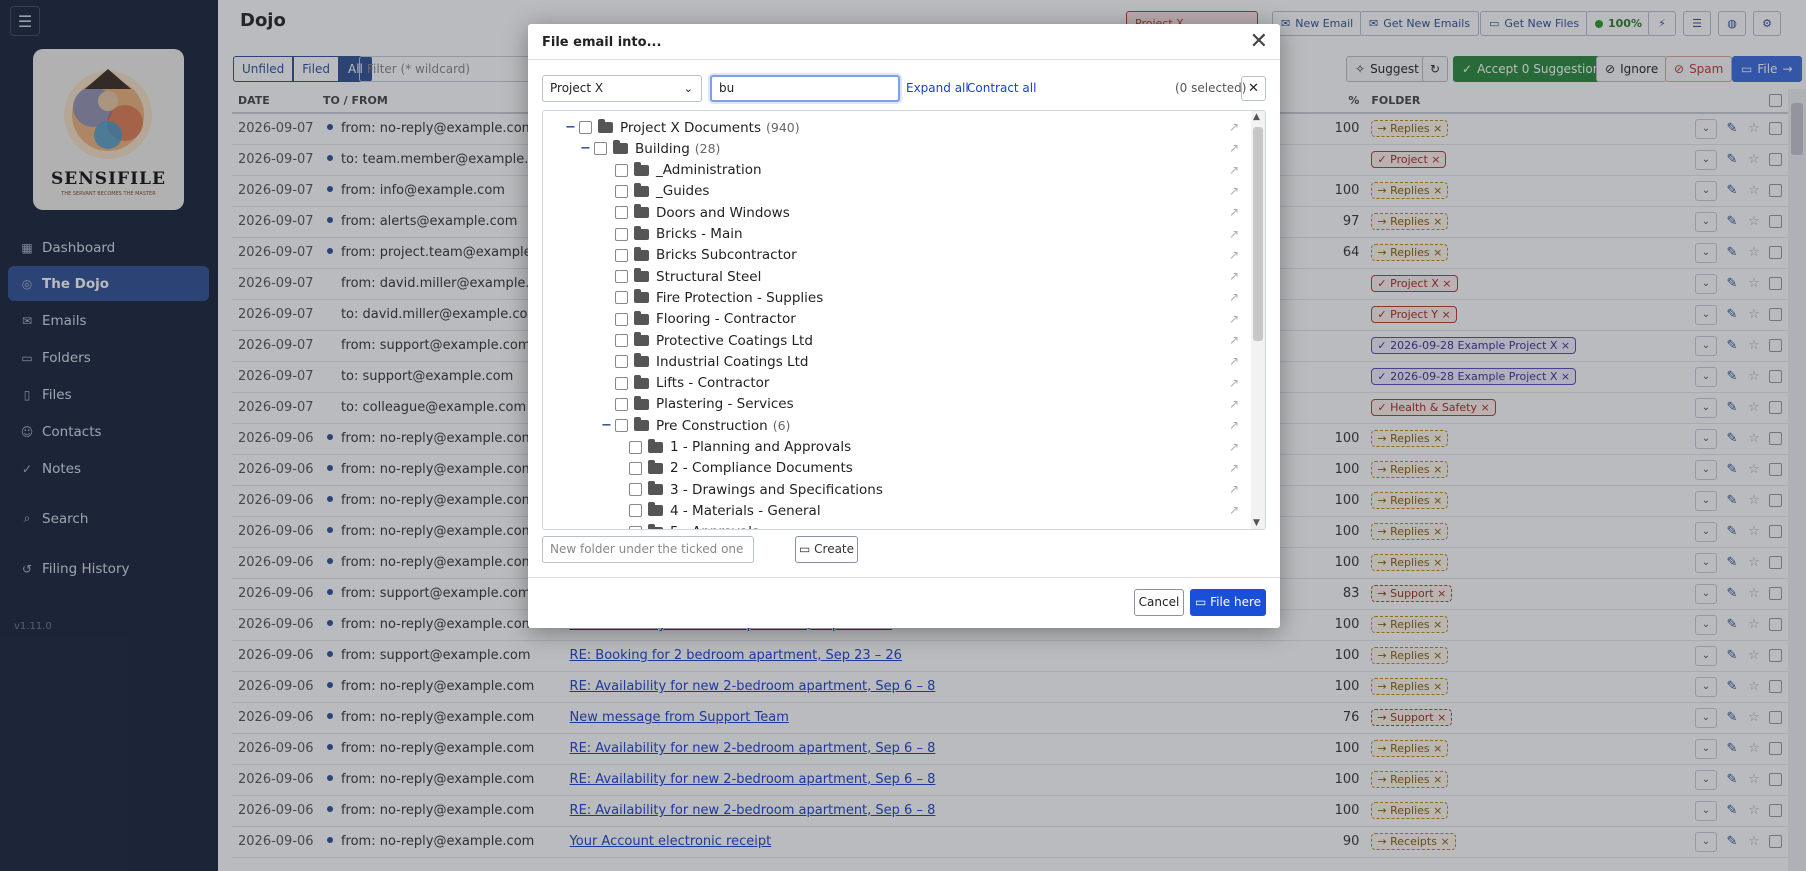  Describe the element at coordinates (937, 88) in the screenshot. I see `expand-all-link: Expand all` at that location.